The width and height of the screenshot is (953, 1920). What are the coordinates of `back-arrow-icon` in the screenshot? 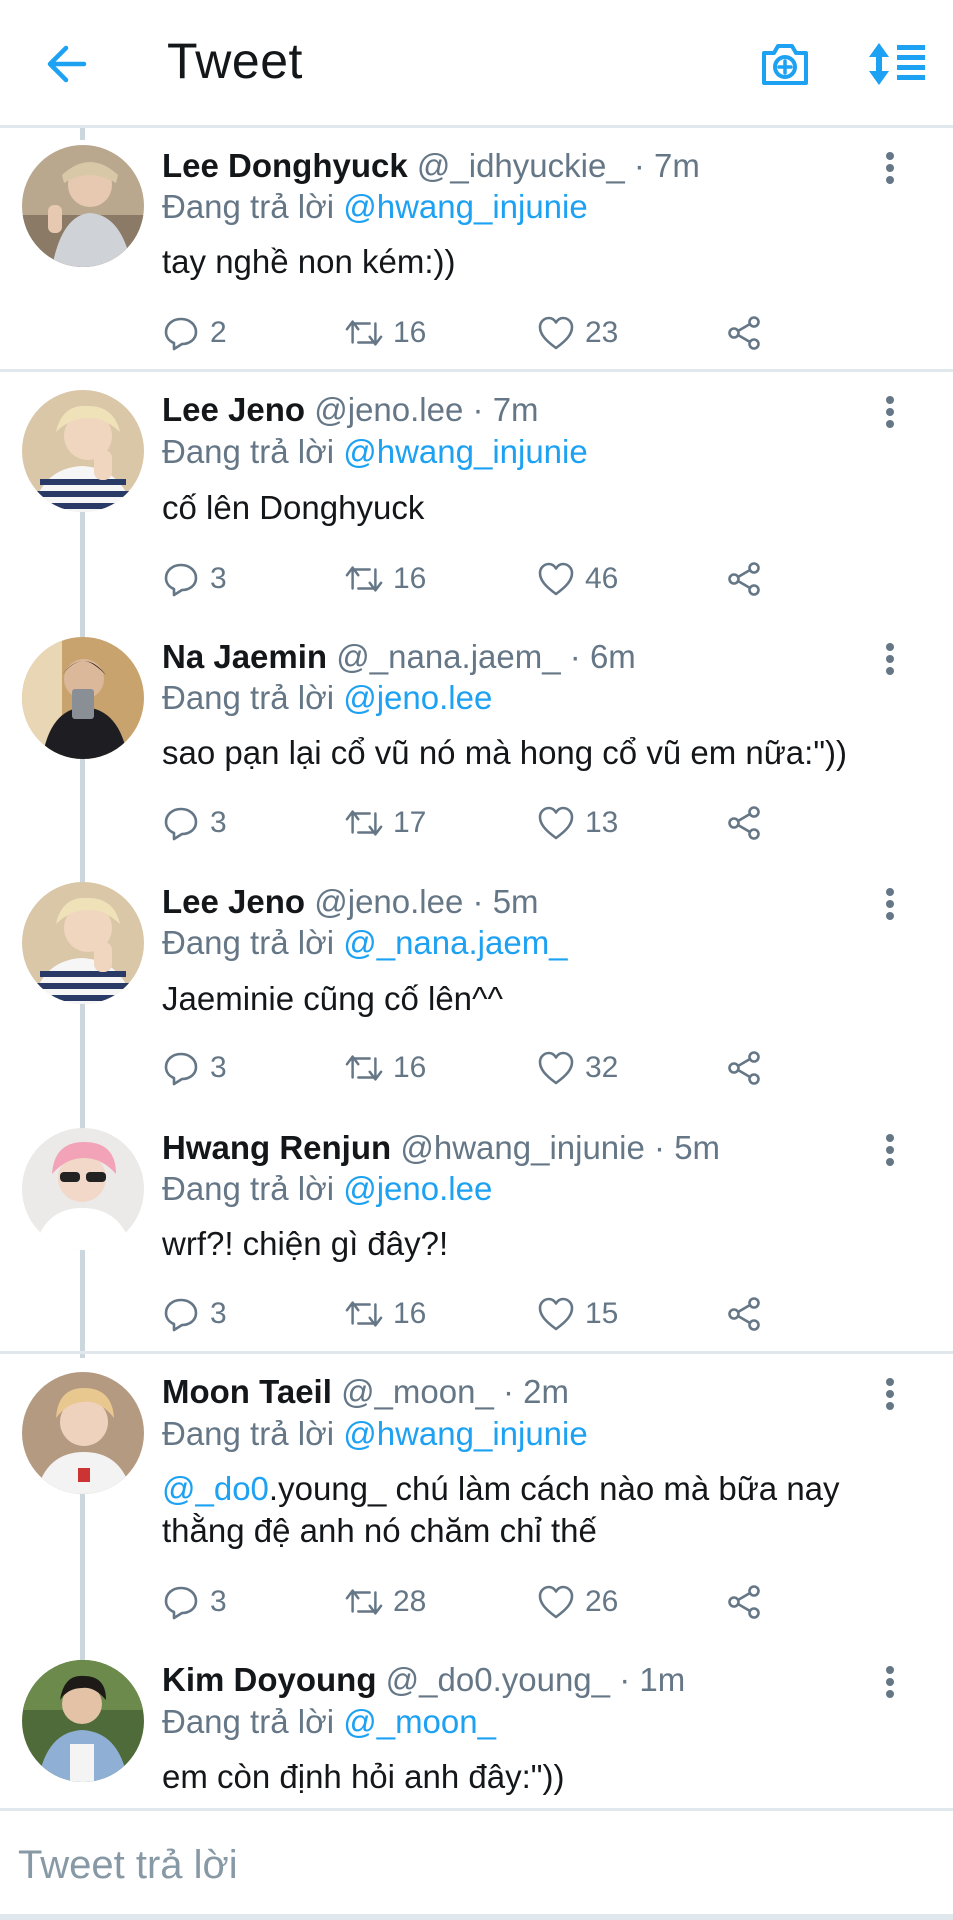 It's located at (67, 64).